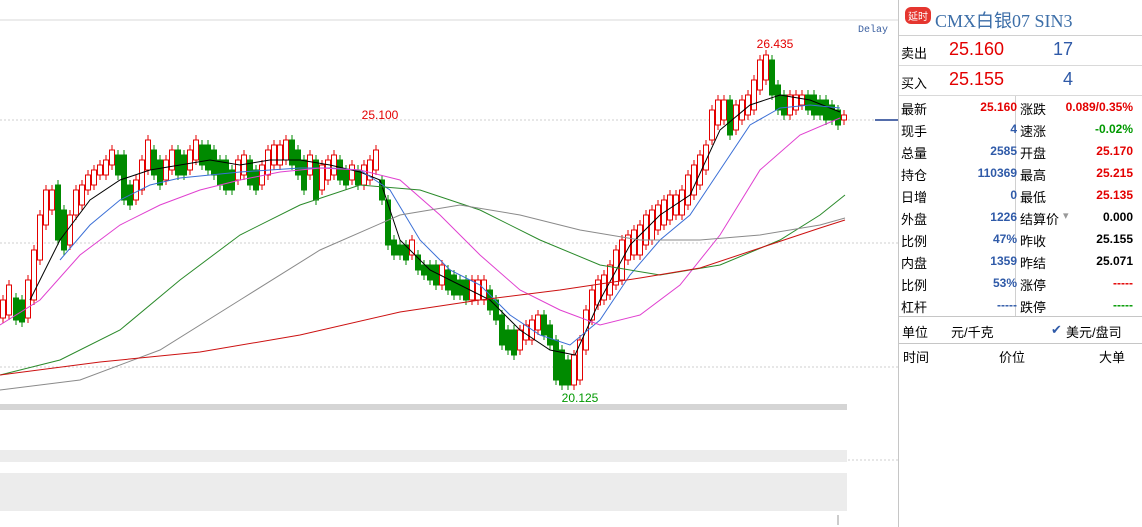 The image size is (1142, 527). I want to click on stat-value: 47%, so click(1004, 239).